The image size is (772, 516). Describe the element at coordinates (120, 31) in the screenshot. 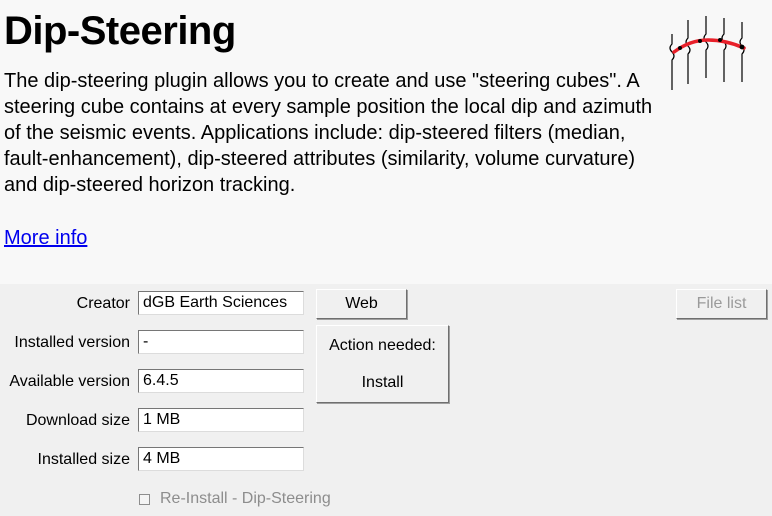

I see `plugin-title: Dip-Steering` at that location.